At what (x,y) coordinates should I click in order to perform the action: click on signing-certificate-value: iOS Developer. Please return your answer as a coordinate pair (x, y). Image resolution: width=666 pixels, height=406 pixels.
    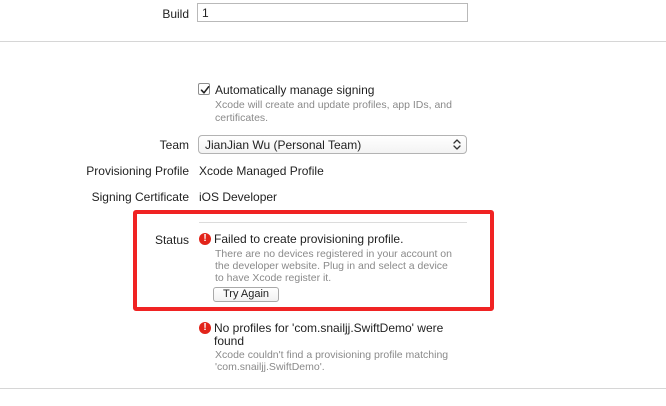
    Looking at the image, I should click on (238, 197).